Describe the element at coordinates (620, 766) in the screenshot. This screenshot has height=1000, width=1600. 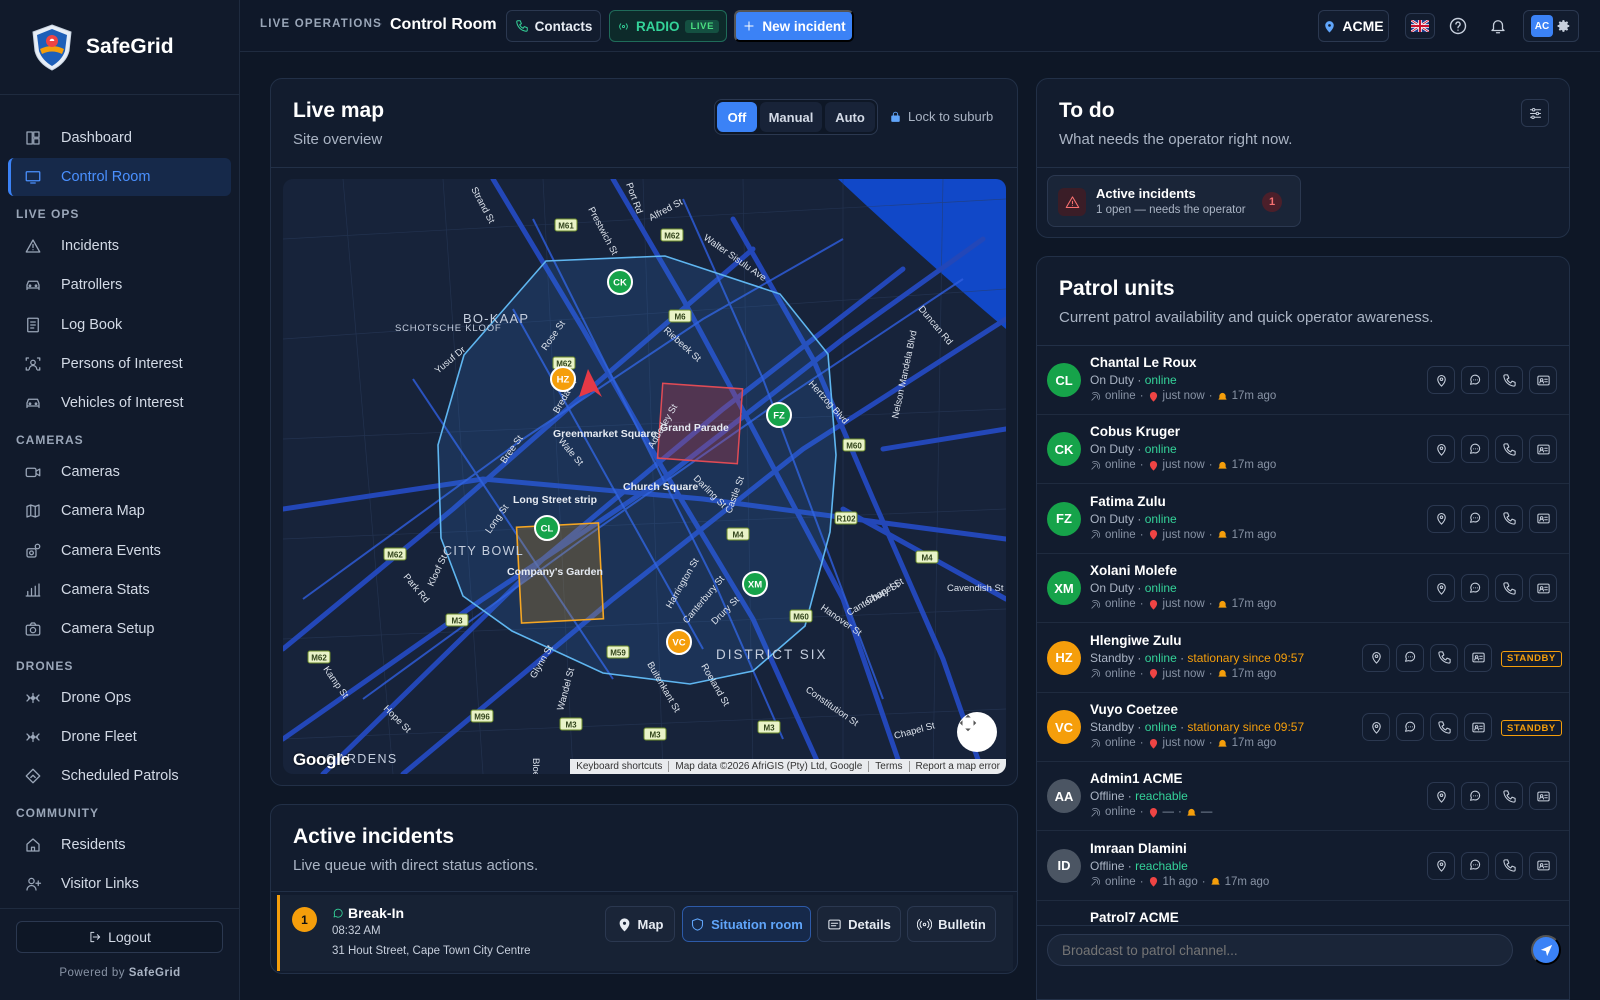
I see `keyboard-shortcuts-link: Keyboard shortcuts` at that location.